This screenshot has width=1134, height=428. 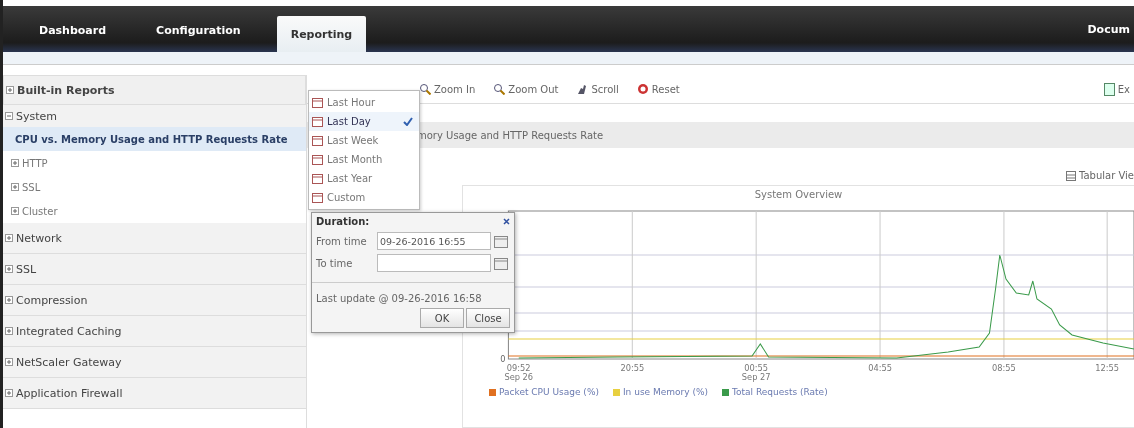 What do you see at coordinates (582, 89) in the screenshot?
I see `hand-icon` at bounding box center [582, 89].